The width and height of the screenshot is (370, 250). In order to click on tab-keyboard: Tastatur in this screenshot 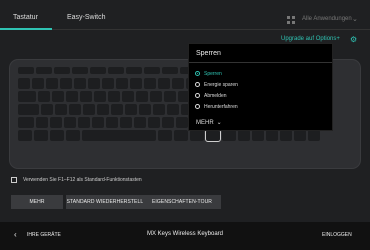, I will do `click(25, 17)`.